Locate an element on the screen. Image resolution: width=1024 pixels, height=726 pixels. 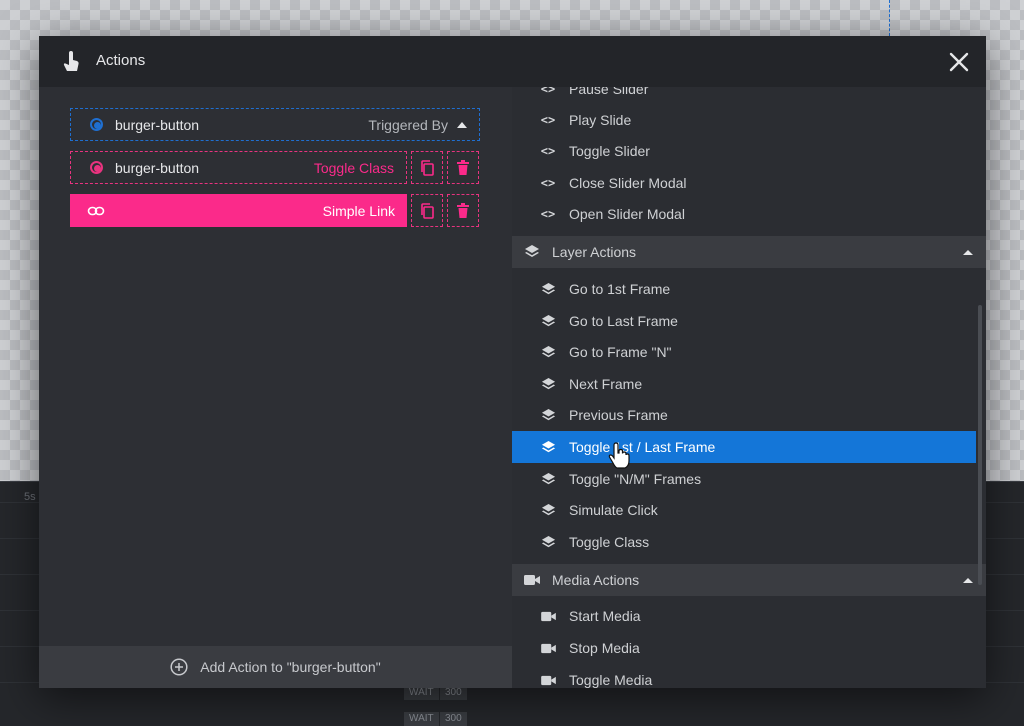
target-dot-icon is located at coordinates (96, 167).